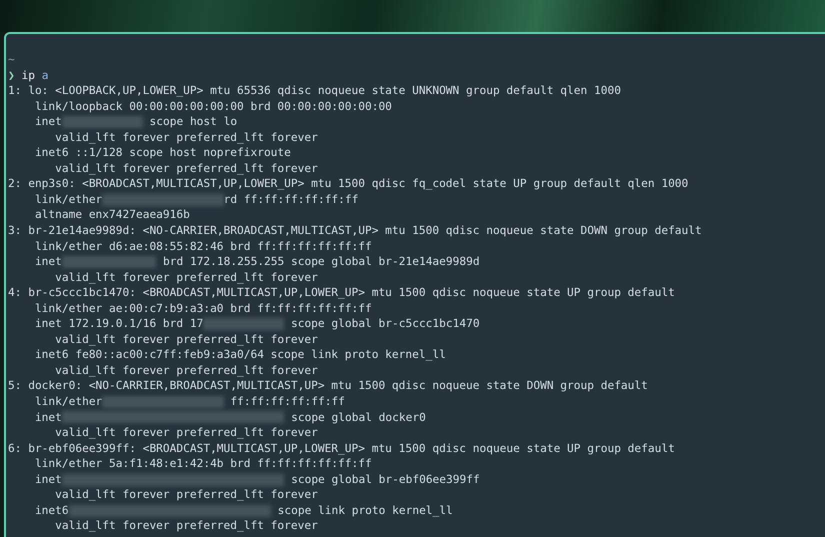 Image resolution: width=825 pixels, height=537 pixels. What do you see at coordinates (287, 402) in the screenshot?
I see `output-text: ff:ff:ff:ff:ff:ff` at bounding box center [287, 402].